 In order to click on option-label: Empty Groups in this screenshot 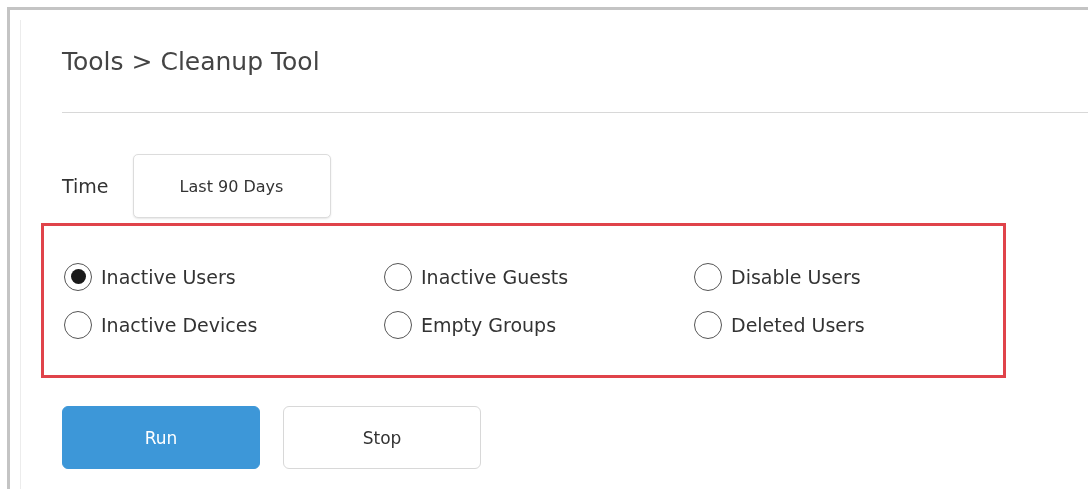, I will do `click(489, 324)`.